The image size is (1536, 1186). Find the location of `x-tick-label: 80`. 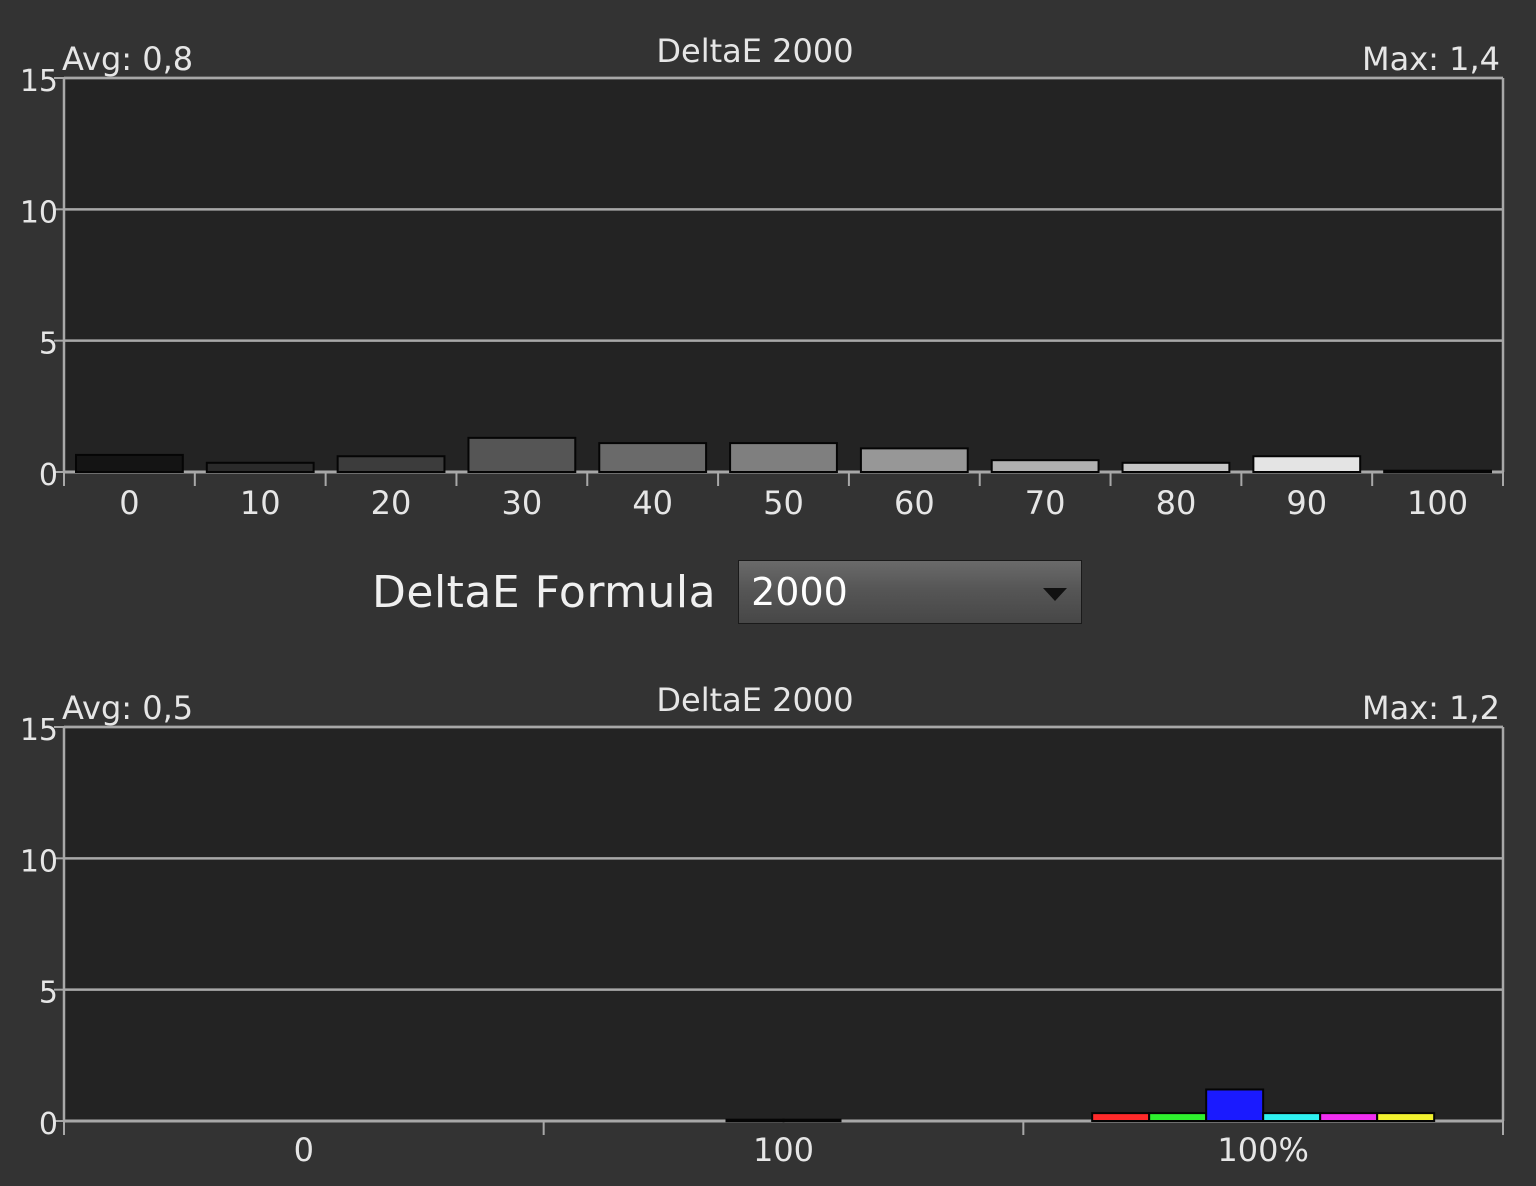

x-tick-label: 80 is located at coordinates (1176, 503).